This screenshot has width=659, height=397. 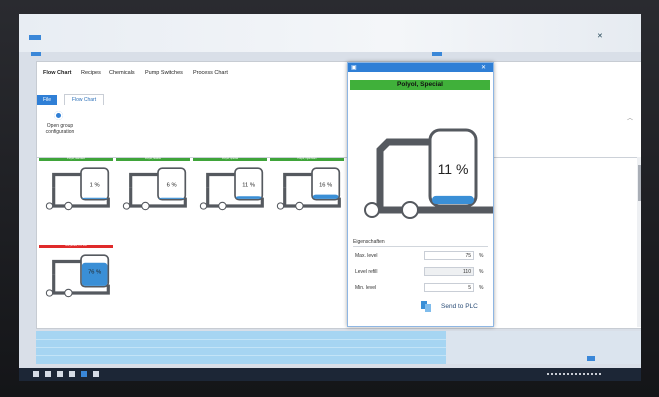 What do you see at coordinates (420, 288) in the screenshot?
I see `property-row-min-level: Min. level 5 %` at bounding box center [420, 288].